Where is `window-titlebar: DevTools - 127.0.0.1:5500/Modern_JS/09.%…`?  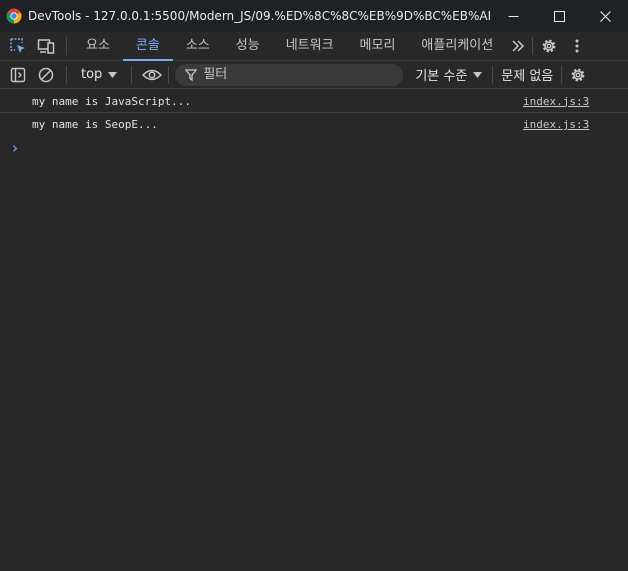 window-titlebar: DevTools - 127.0.0.1:5500/Modern_JS/09.%… is located at coordinates (314, 16).